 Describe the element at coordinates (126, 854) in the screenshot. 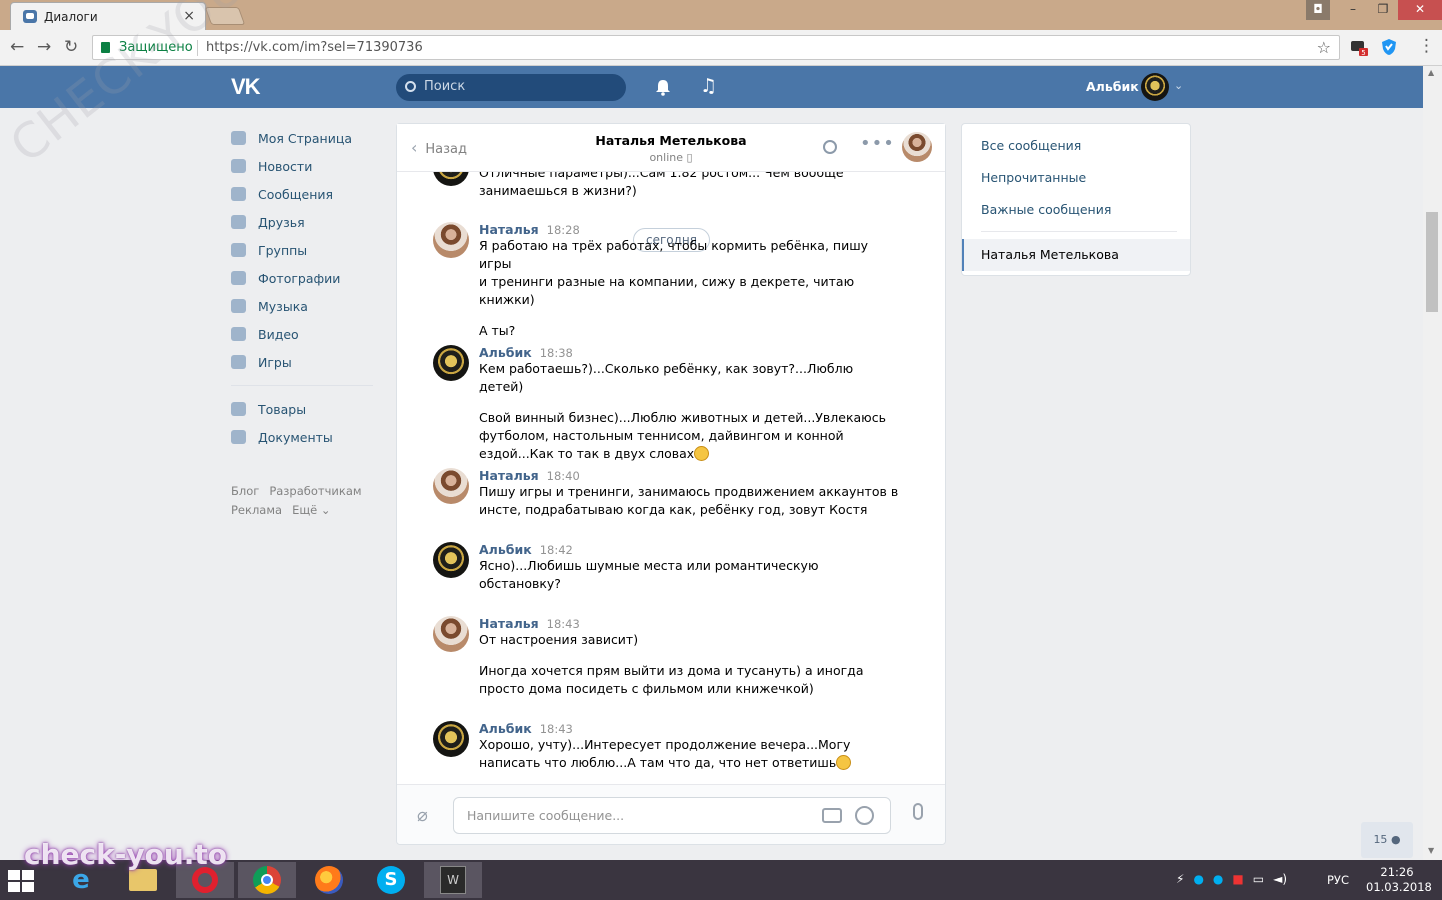

I see `bottom-watermark: check-you.to` at that location.